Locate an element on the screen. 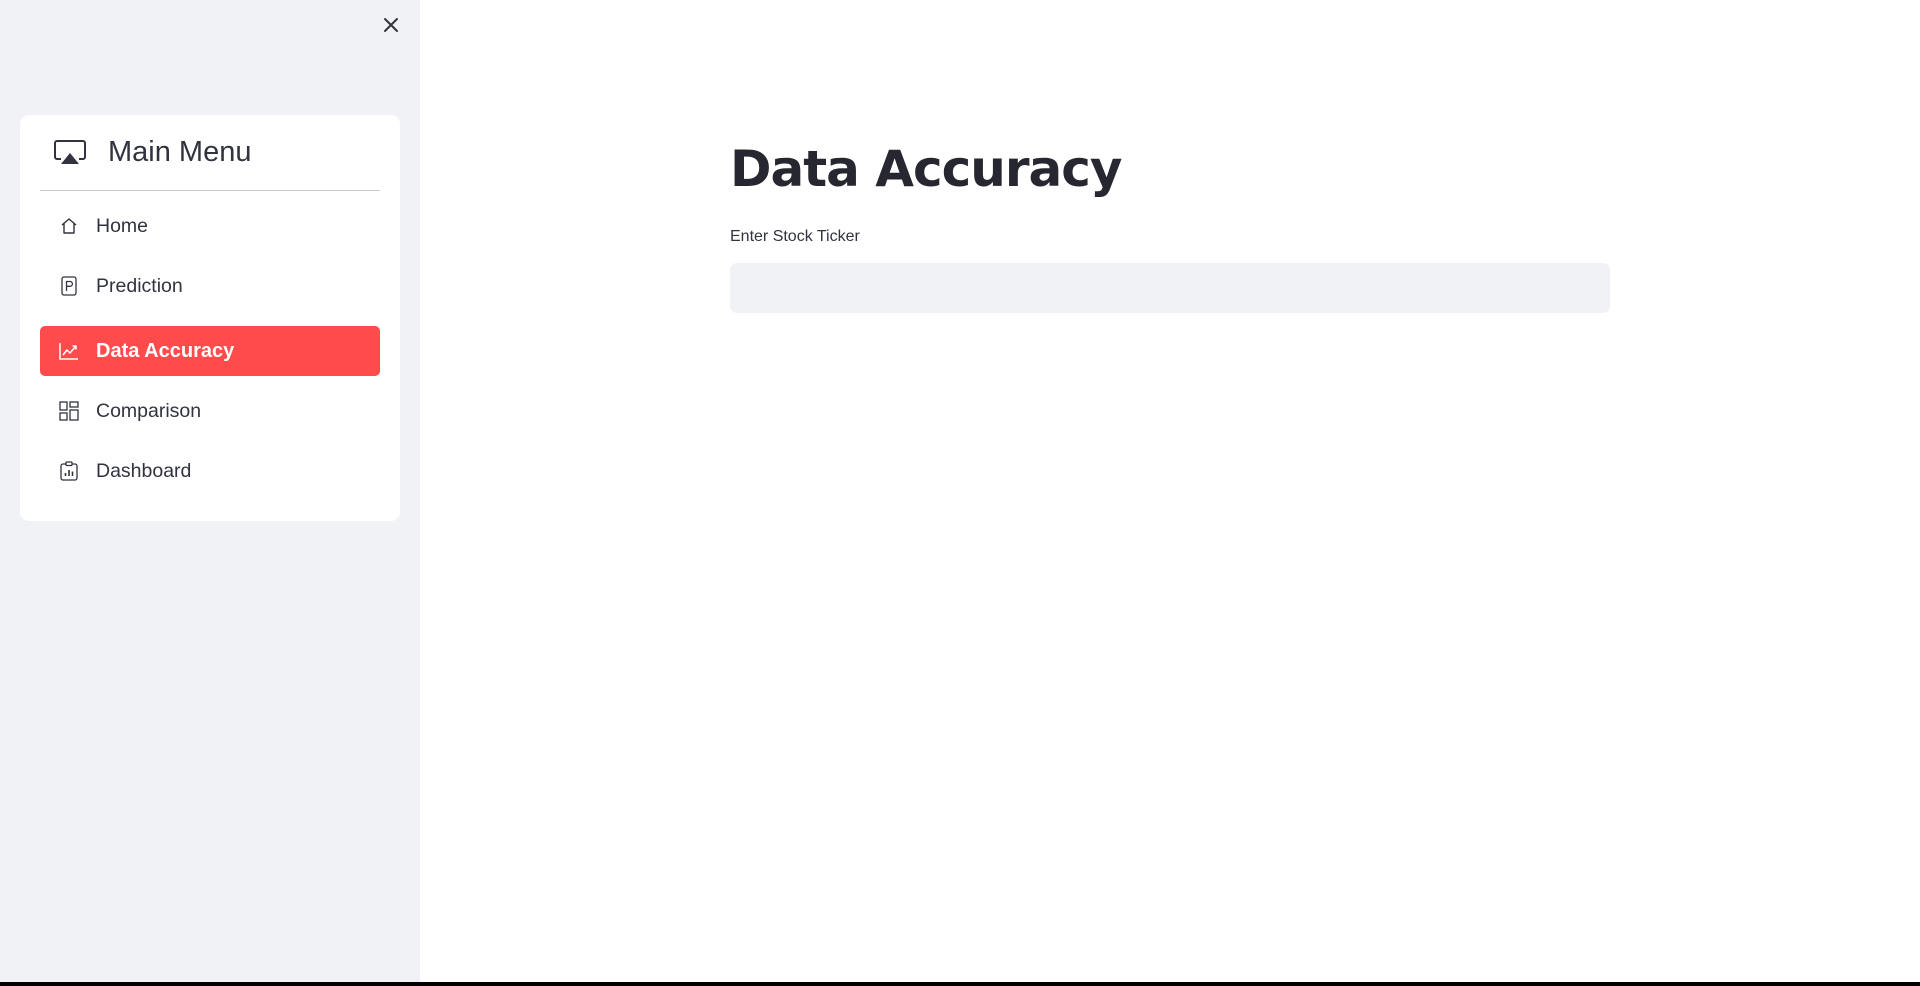  close-icon is located at coordinates (391, 25).